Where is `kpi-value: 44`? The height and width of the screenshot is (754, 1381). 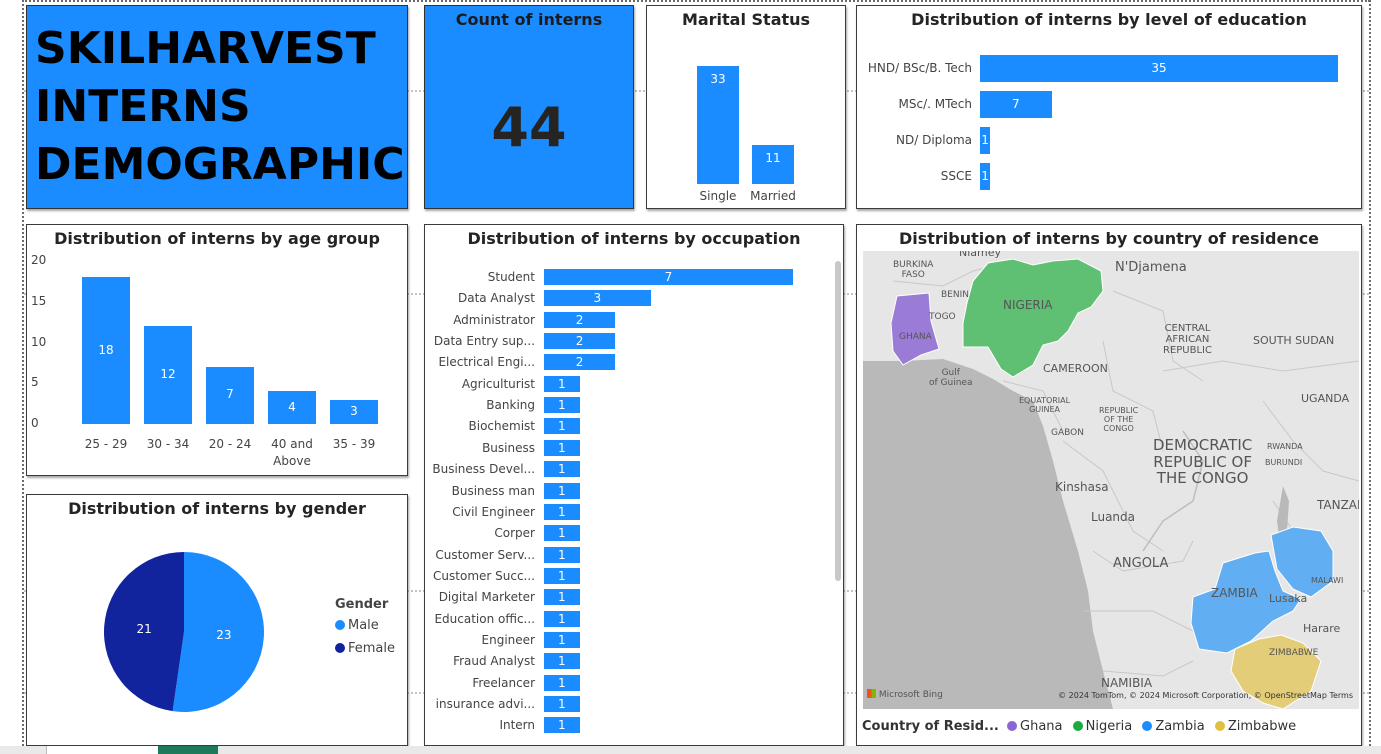 kpi-value: 44 is located at coordinates (529, 127).